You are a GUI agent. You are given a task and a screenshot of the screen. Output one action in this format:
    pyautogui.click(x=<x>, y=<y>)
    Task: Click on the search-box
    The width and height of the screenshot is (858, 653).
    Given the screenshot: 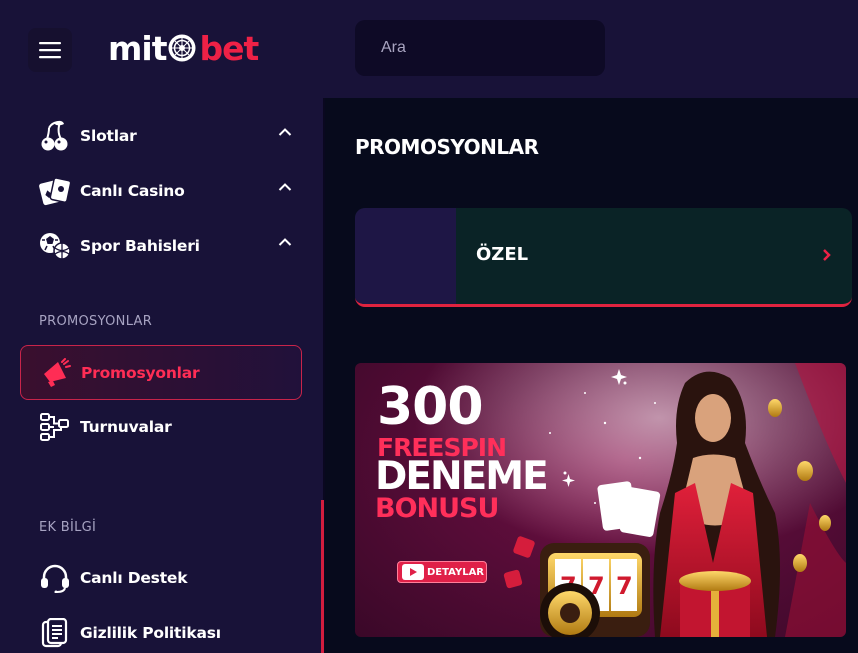 What is the action you would take?
    pyautogui.click(x=480, y=48)
    